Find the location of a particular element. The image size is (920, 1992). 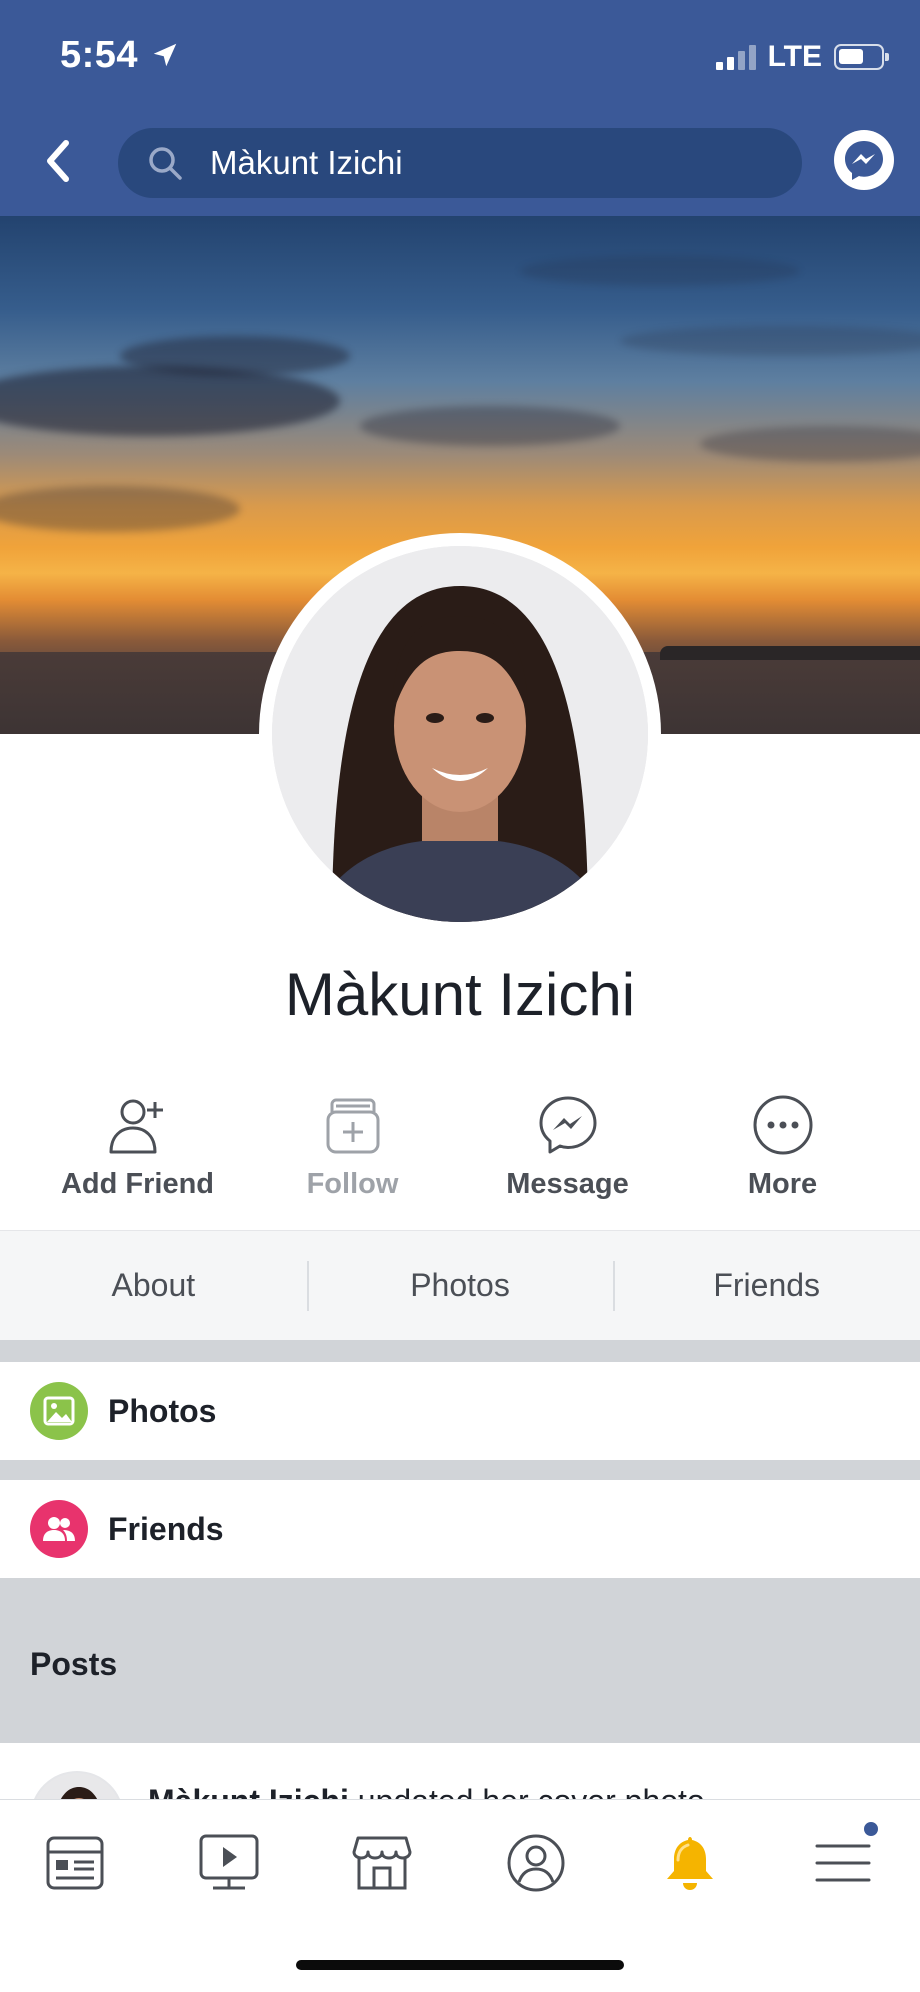

watch-icon is located at coordinates (229, 1862).